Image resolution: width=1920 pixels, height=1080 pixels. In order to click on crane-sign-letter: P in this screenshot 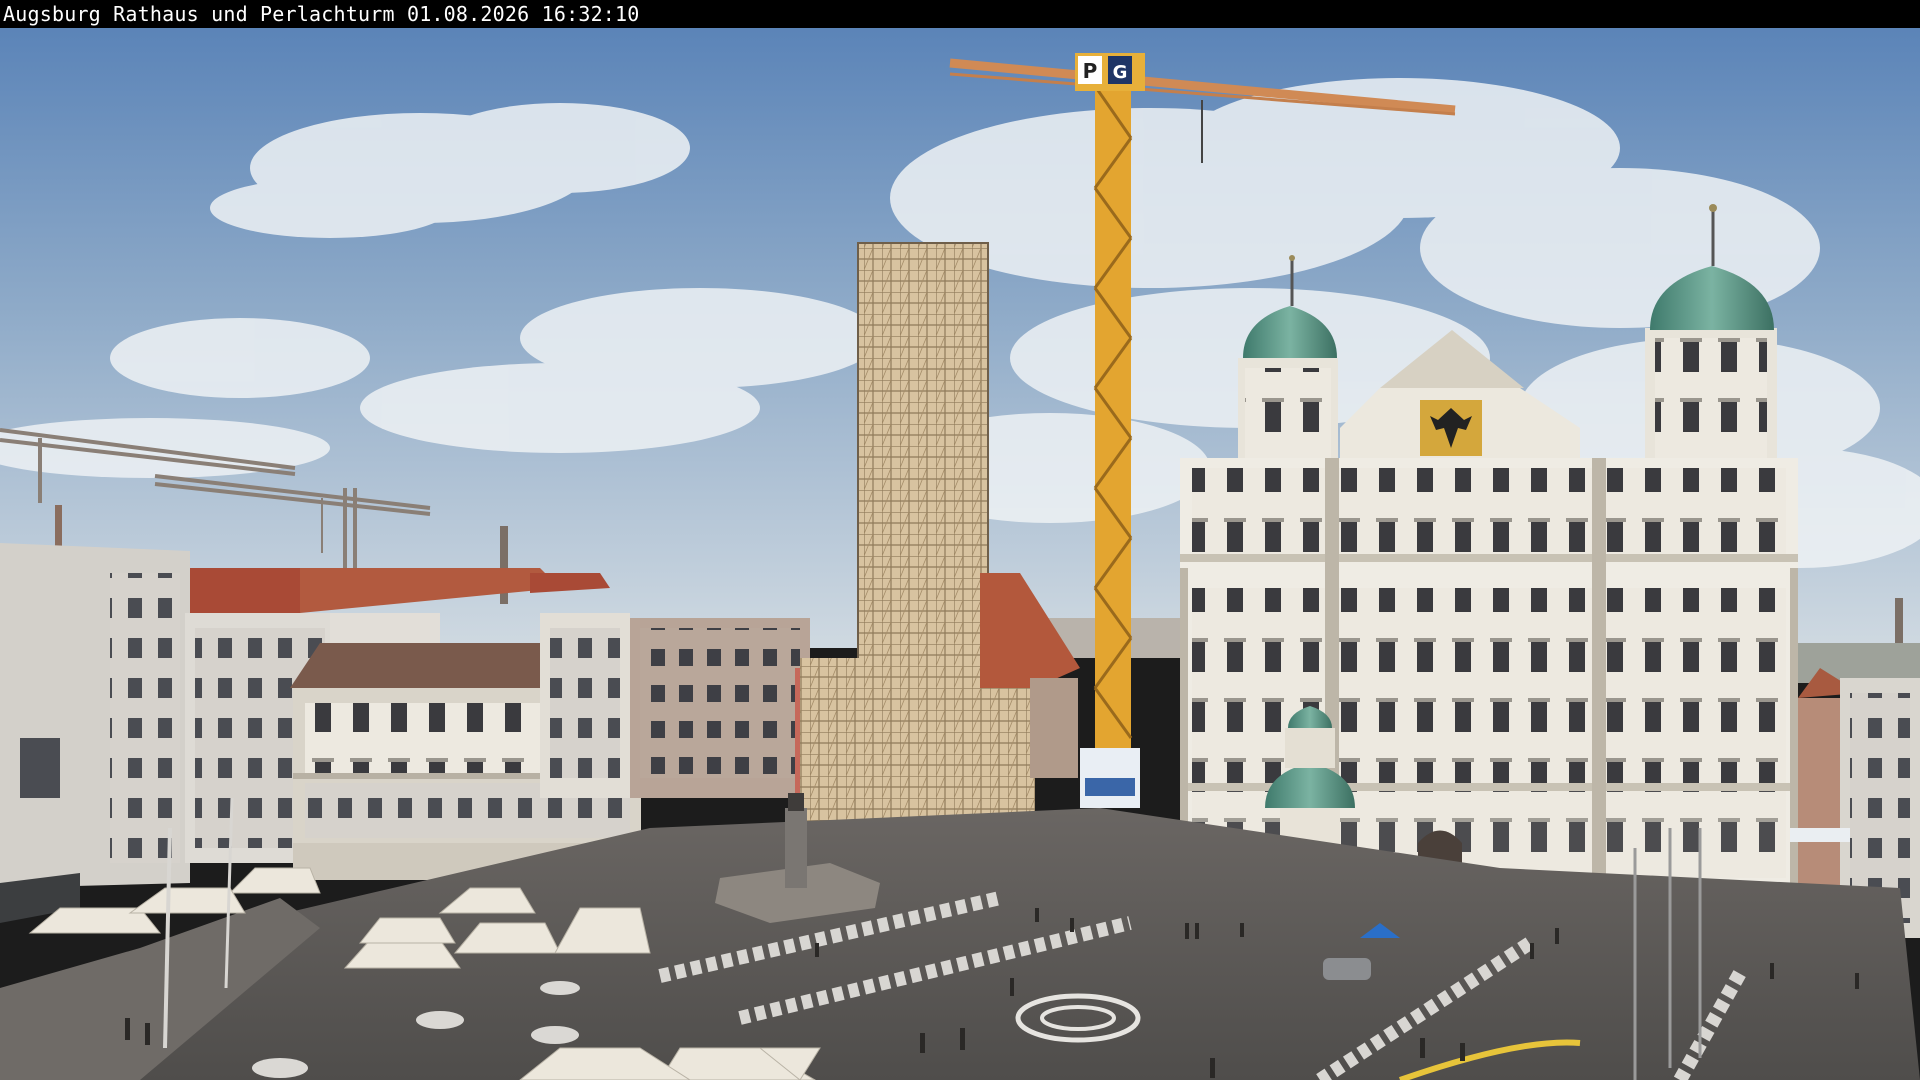, I will do `click(1090, 71)`.